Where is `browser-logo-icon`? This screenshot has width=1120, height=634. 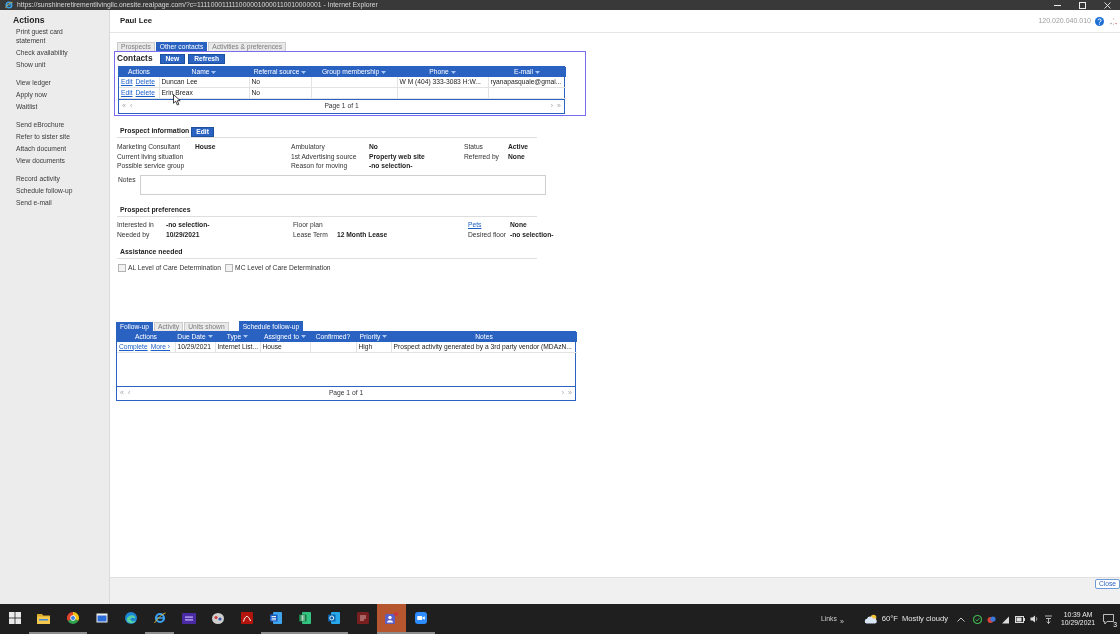
browser-logo-icon is located at coordinates (9, 5).